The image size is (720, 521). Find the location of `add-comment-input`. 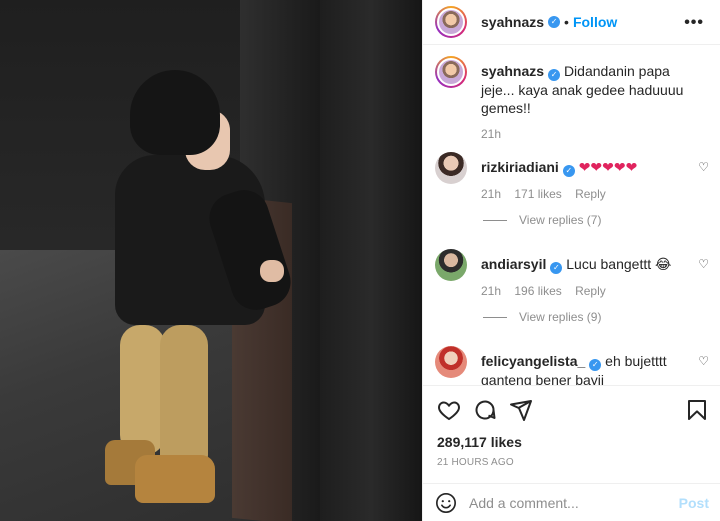

add-comment-input is located at coordinates (574, 502).